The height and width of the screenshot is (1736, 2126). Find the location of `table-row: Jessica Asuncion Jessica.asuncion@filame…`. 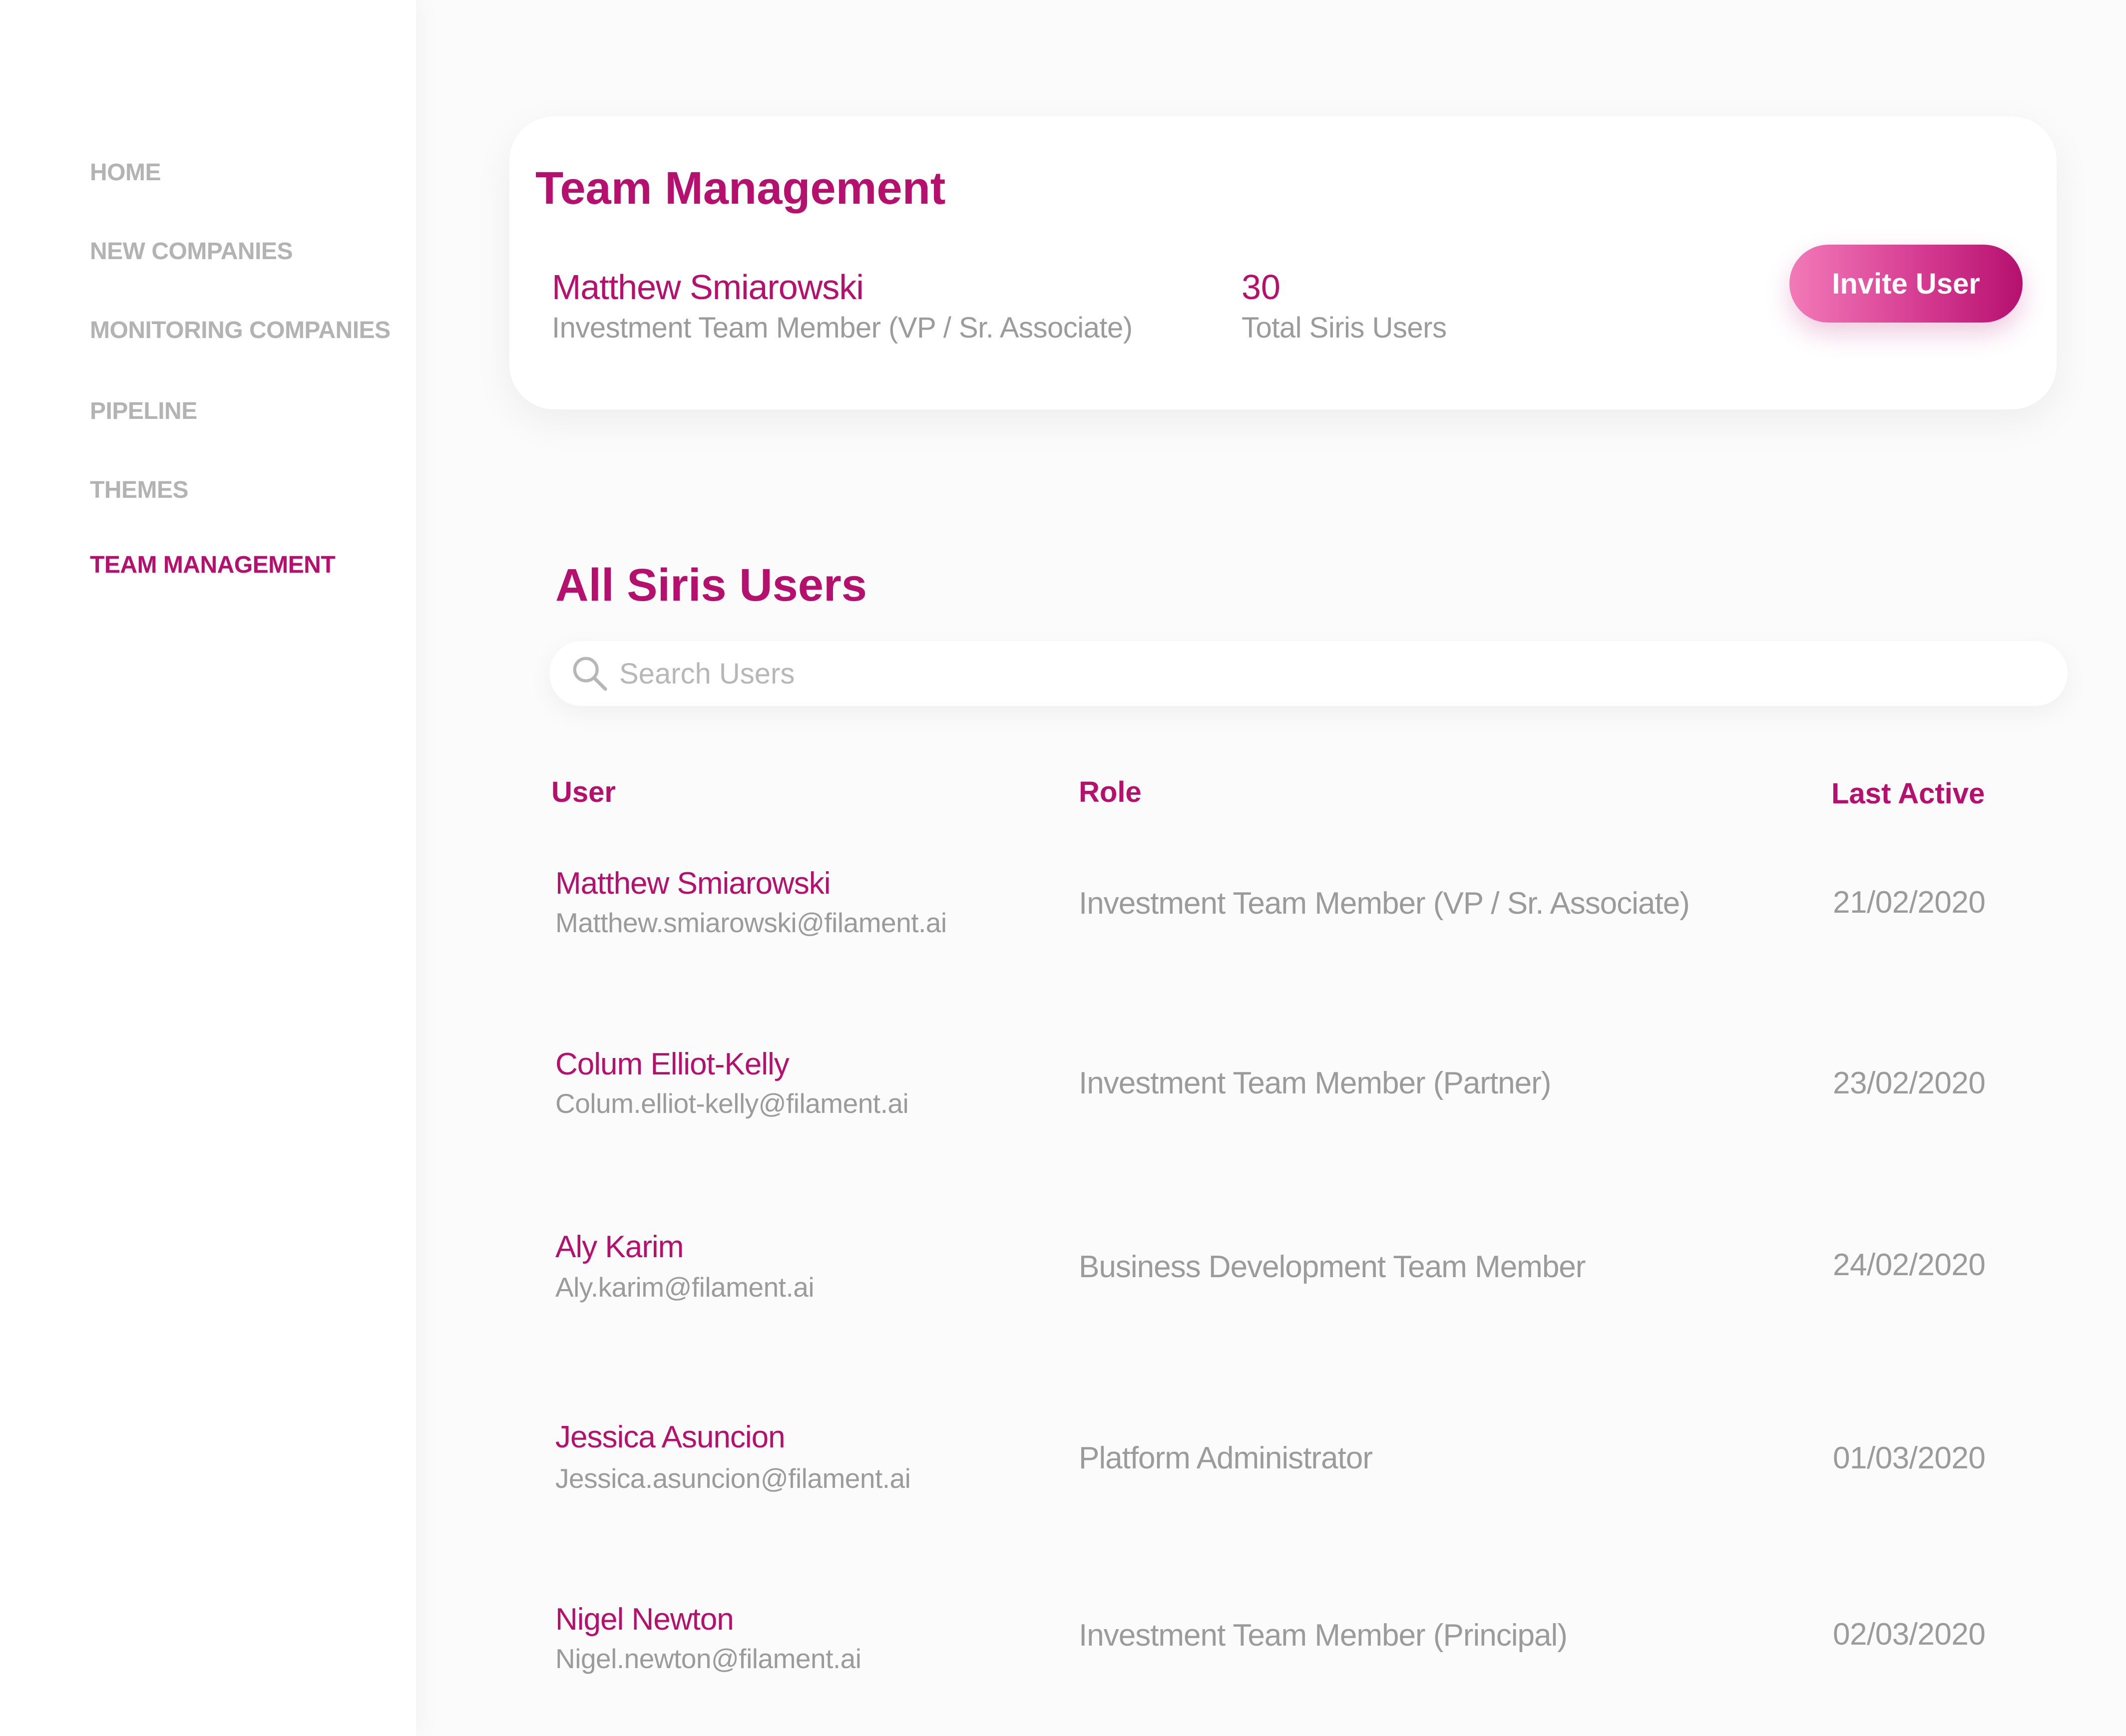

table-row: Jessica Asuncion Jessica.asuncion@filame… is located at coordinates (1308, 1494).